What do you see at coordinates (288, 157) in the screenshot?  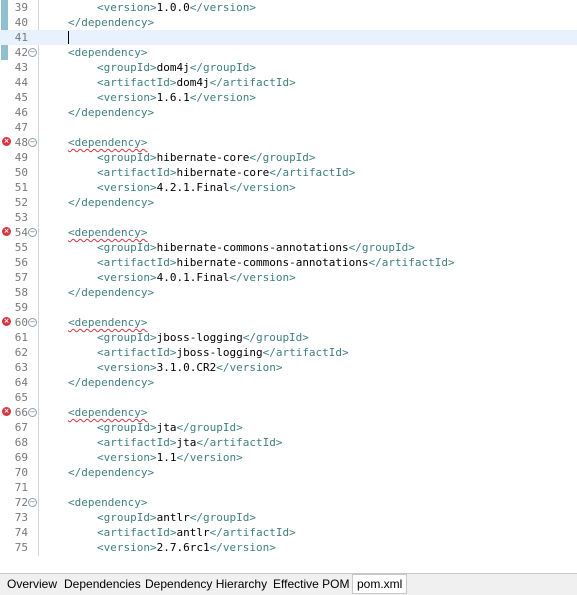 I see `code-line: 49 <groupId>hibernate-core</groupId>` at bounding box center [288, 157].